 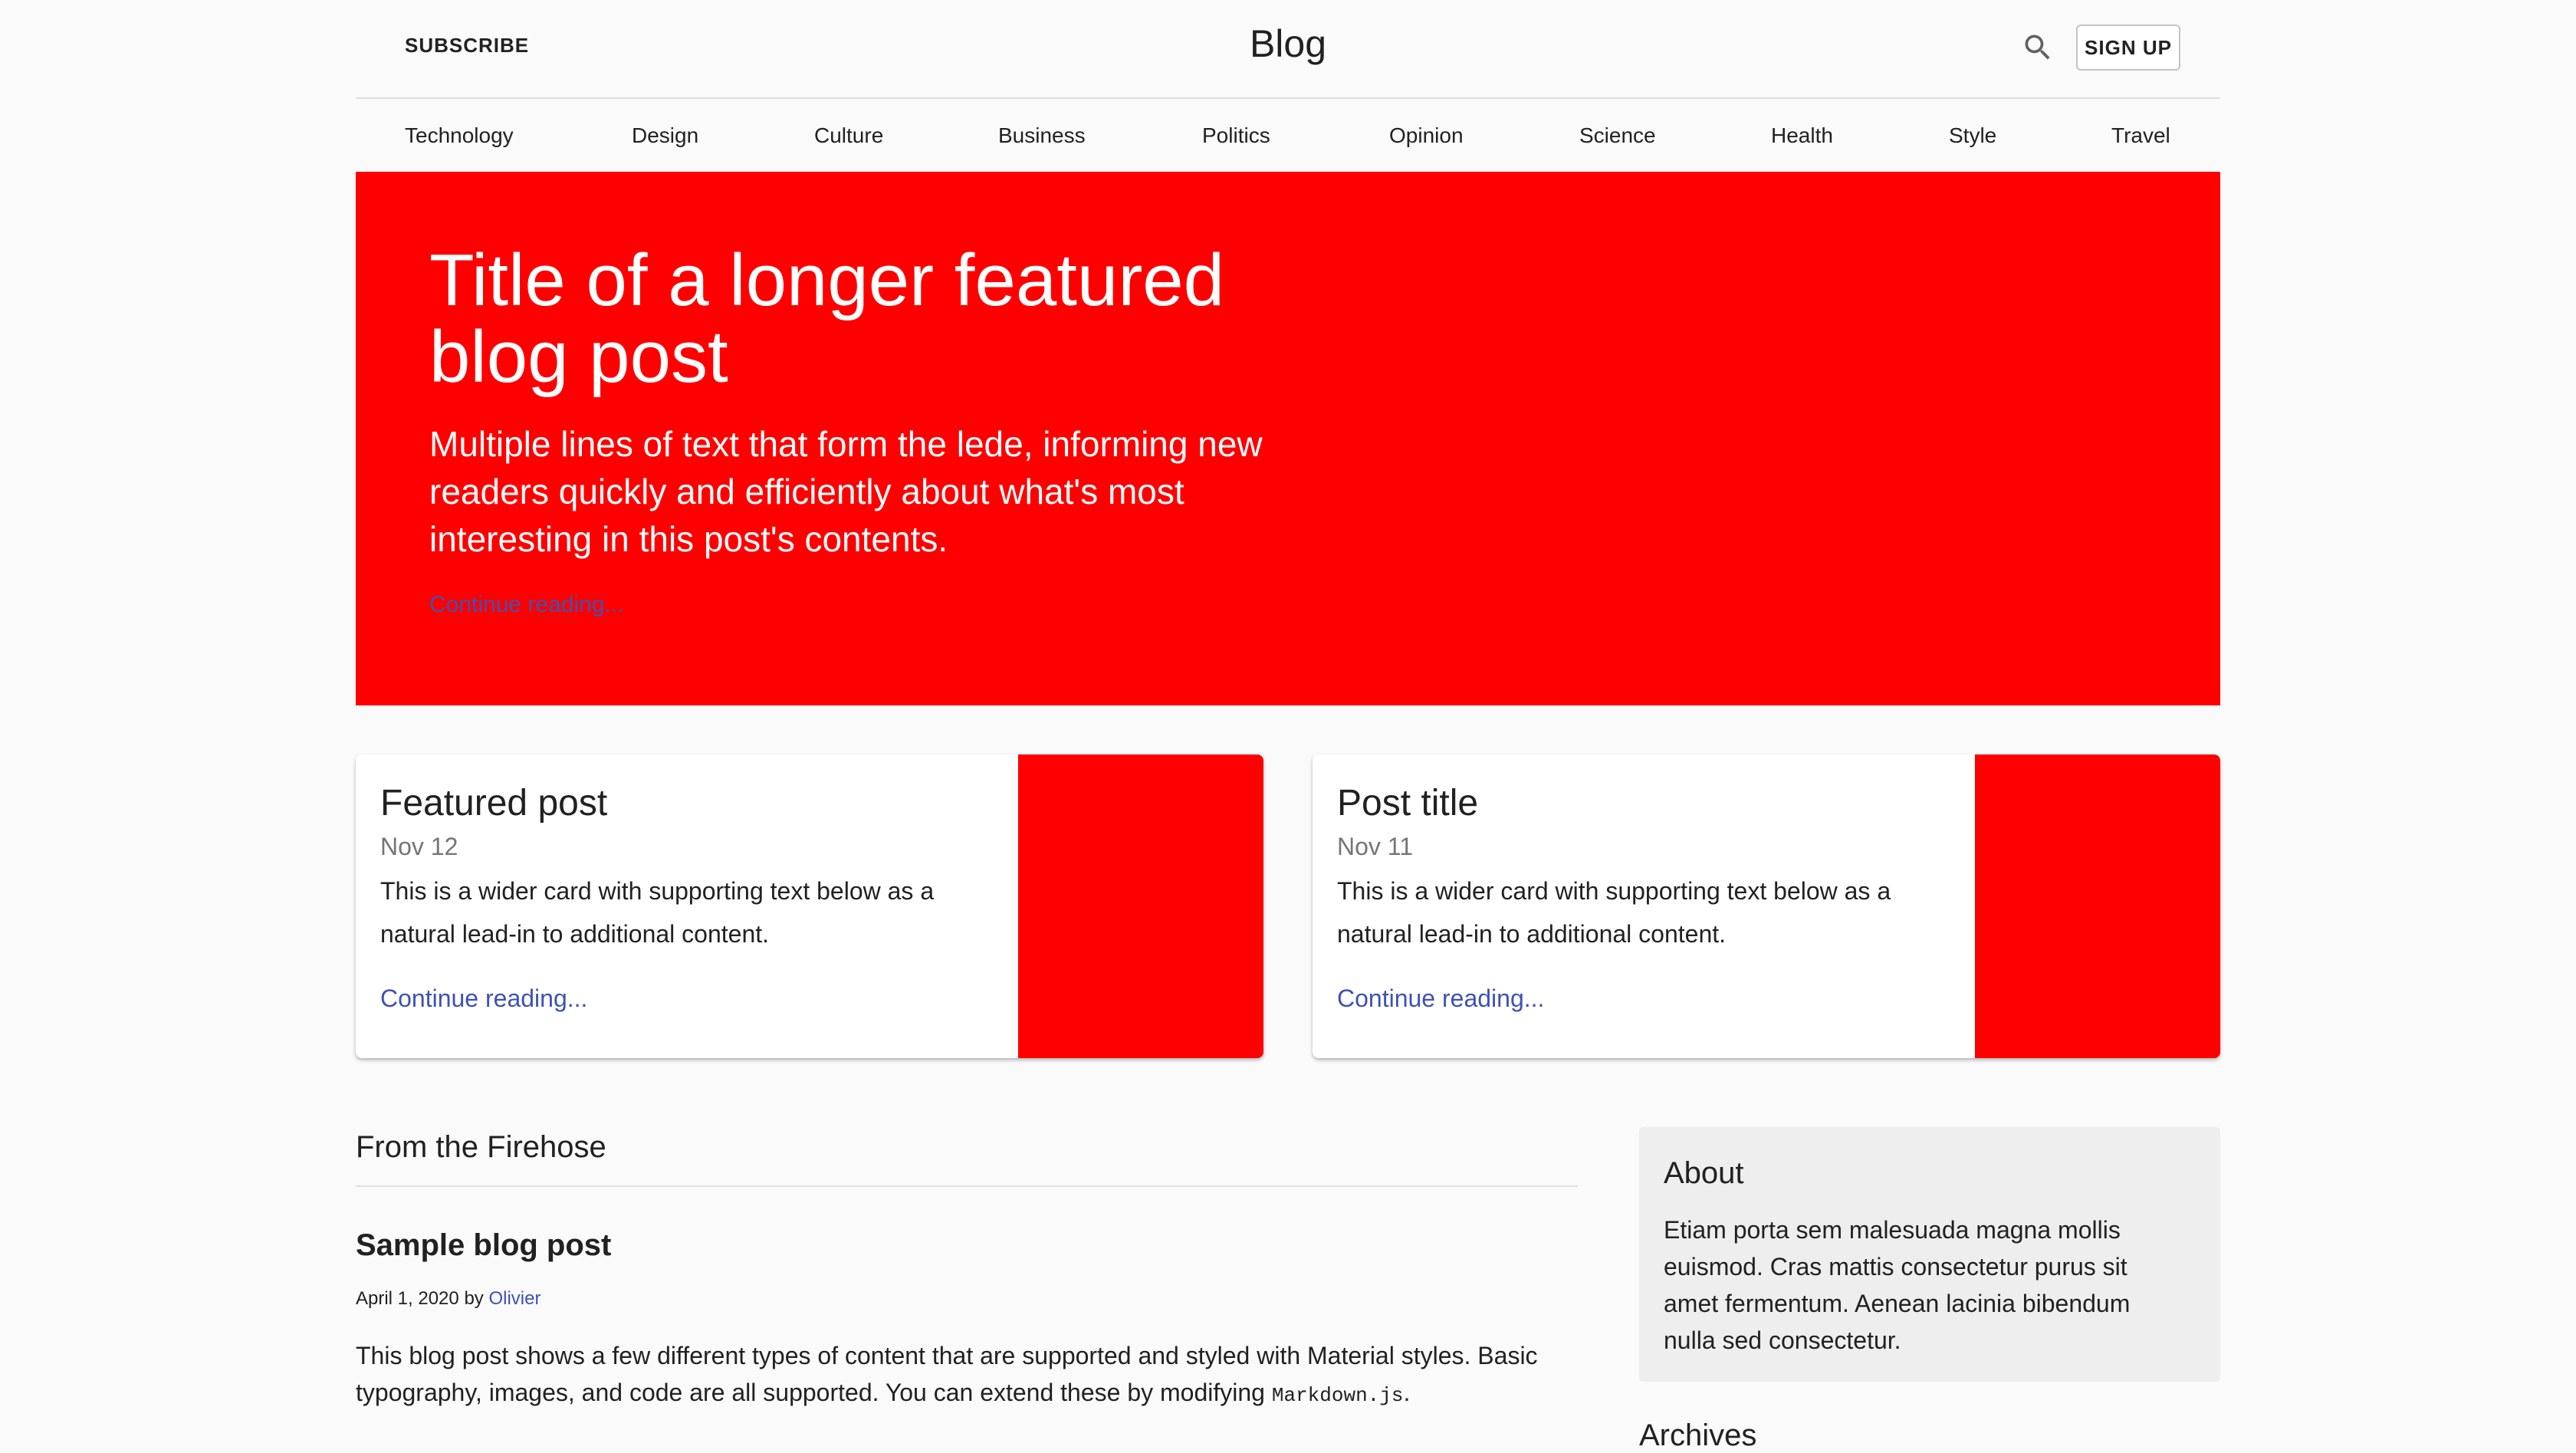 I want to click on card-title: Featured post, so click(x=494, y=803).